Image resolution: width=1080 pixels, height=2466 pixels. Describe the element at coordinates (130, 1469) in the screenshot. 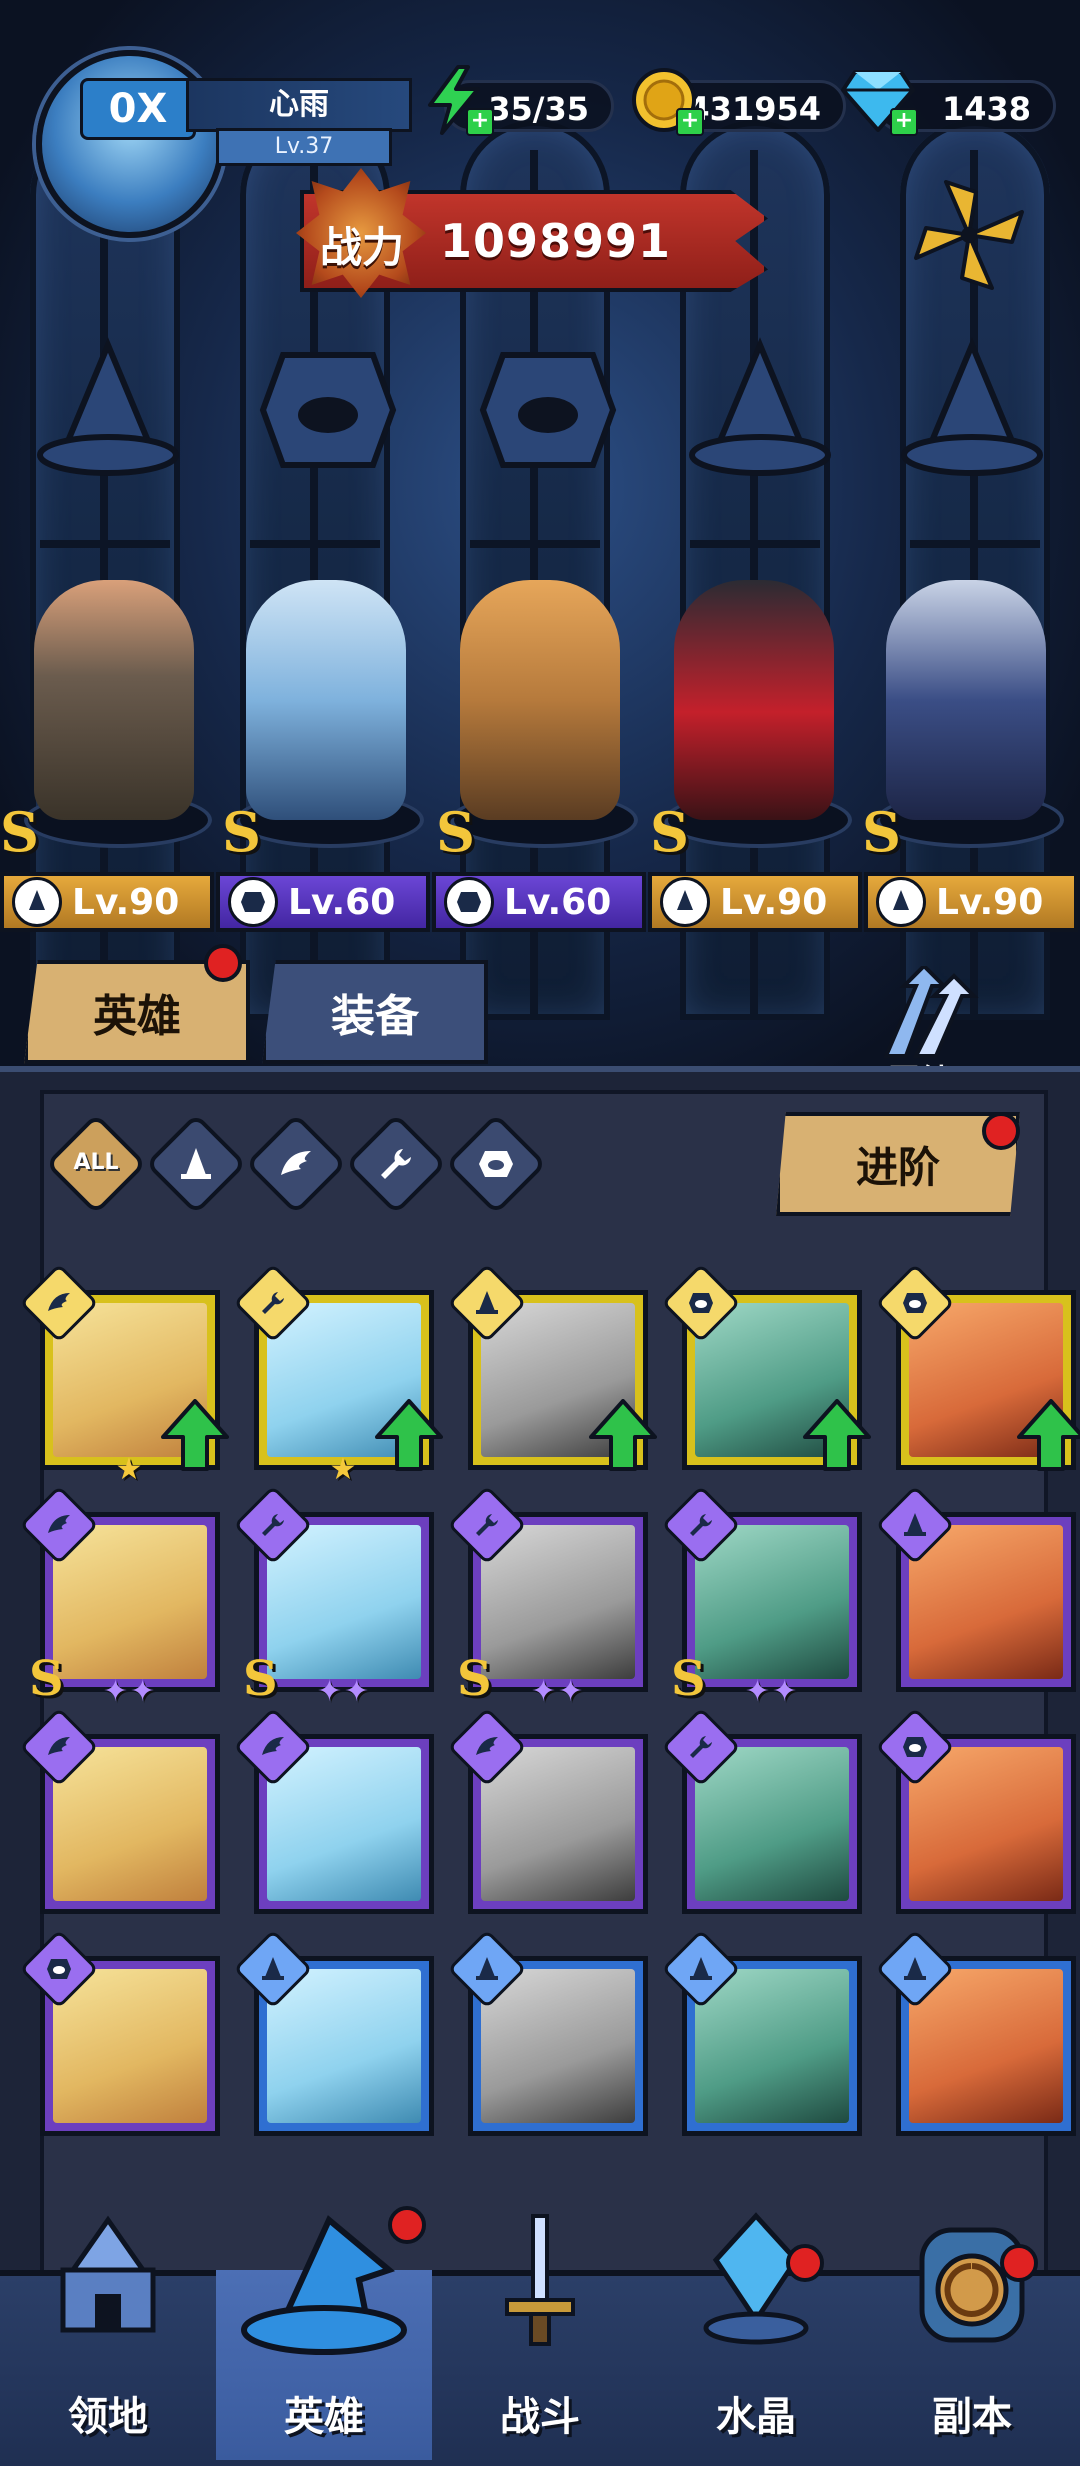

I see `star-rating: ★` at that location.